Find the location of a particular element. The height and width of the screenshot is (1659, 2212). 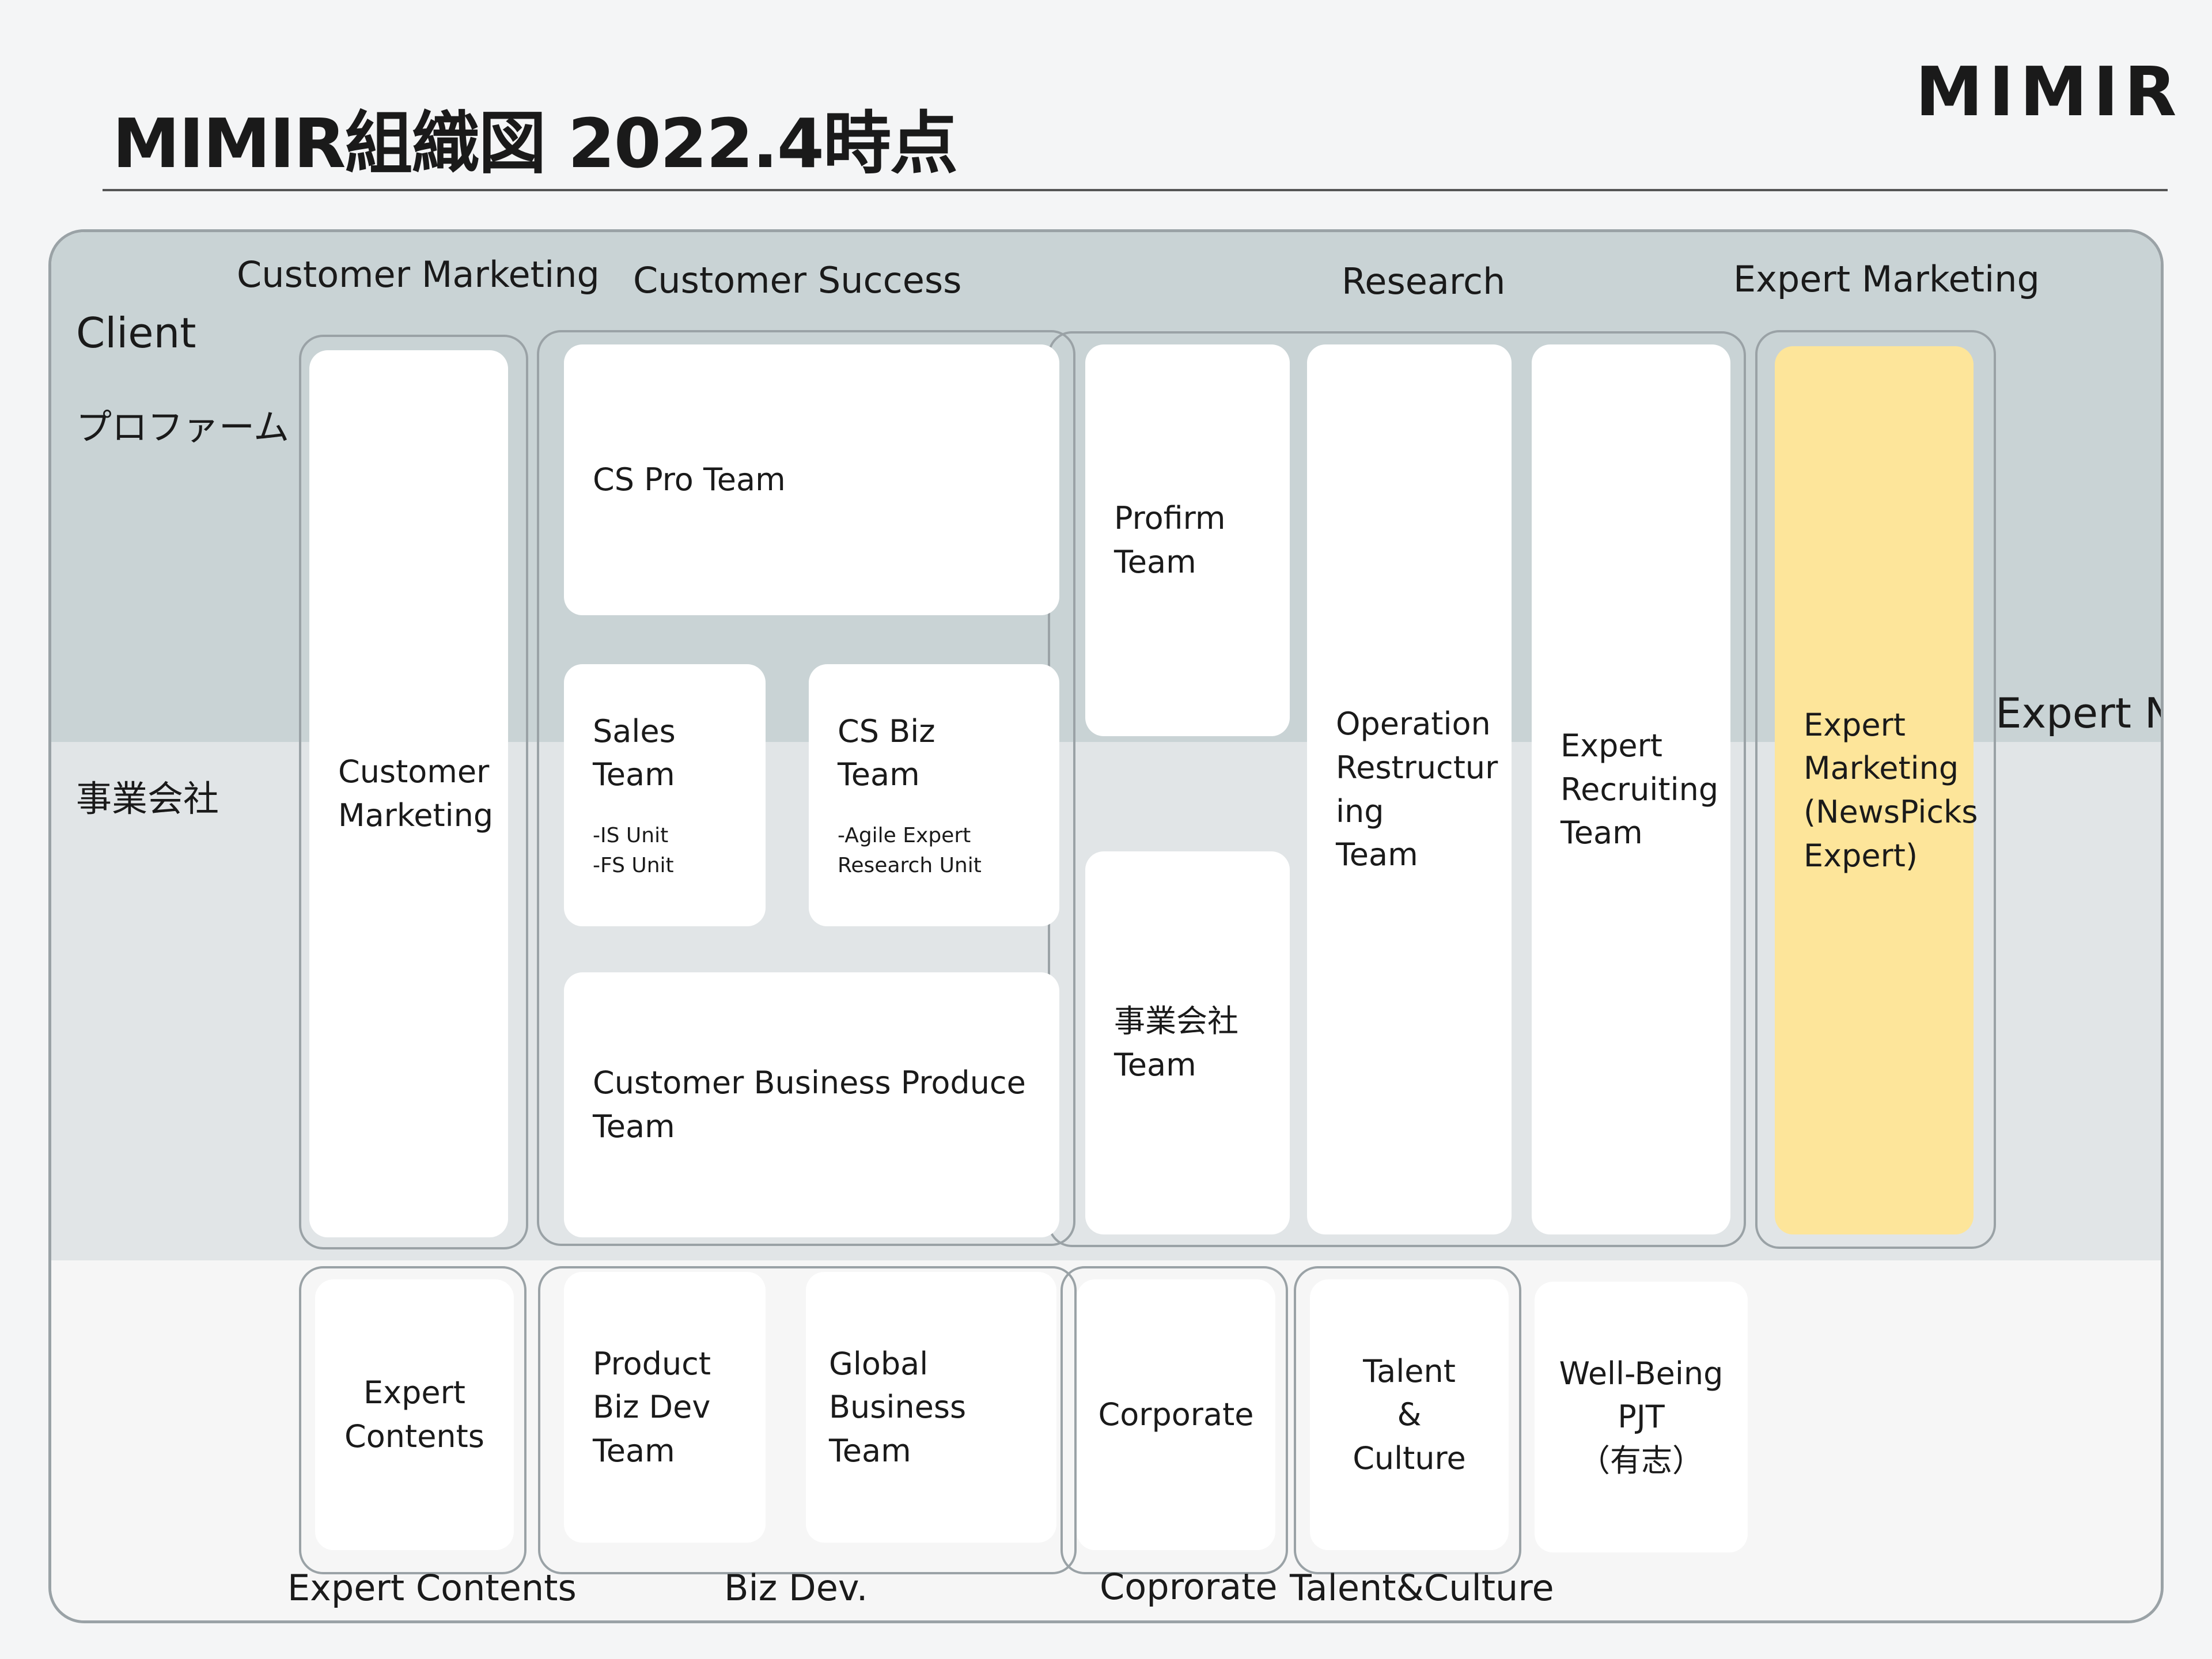

team-name: Profirm Team is located at coordinates (1170, 540).